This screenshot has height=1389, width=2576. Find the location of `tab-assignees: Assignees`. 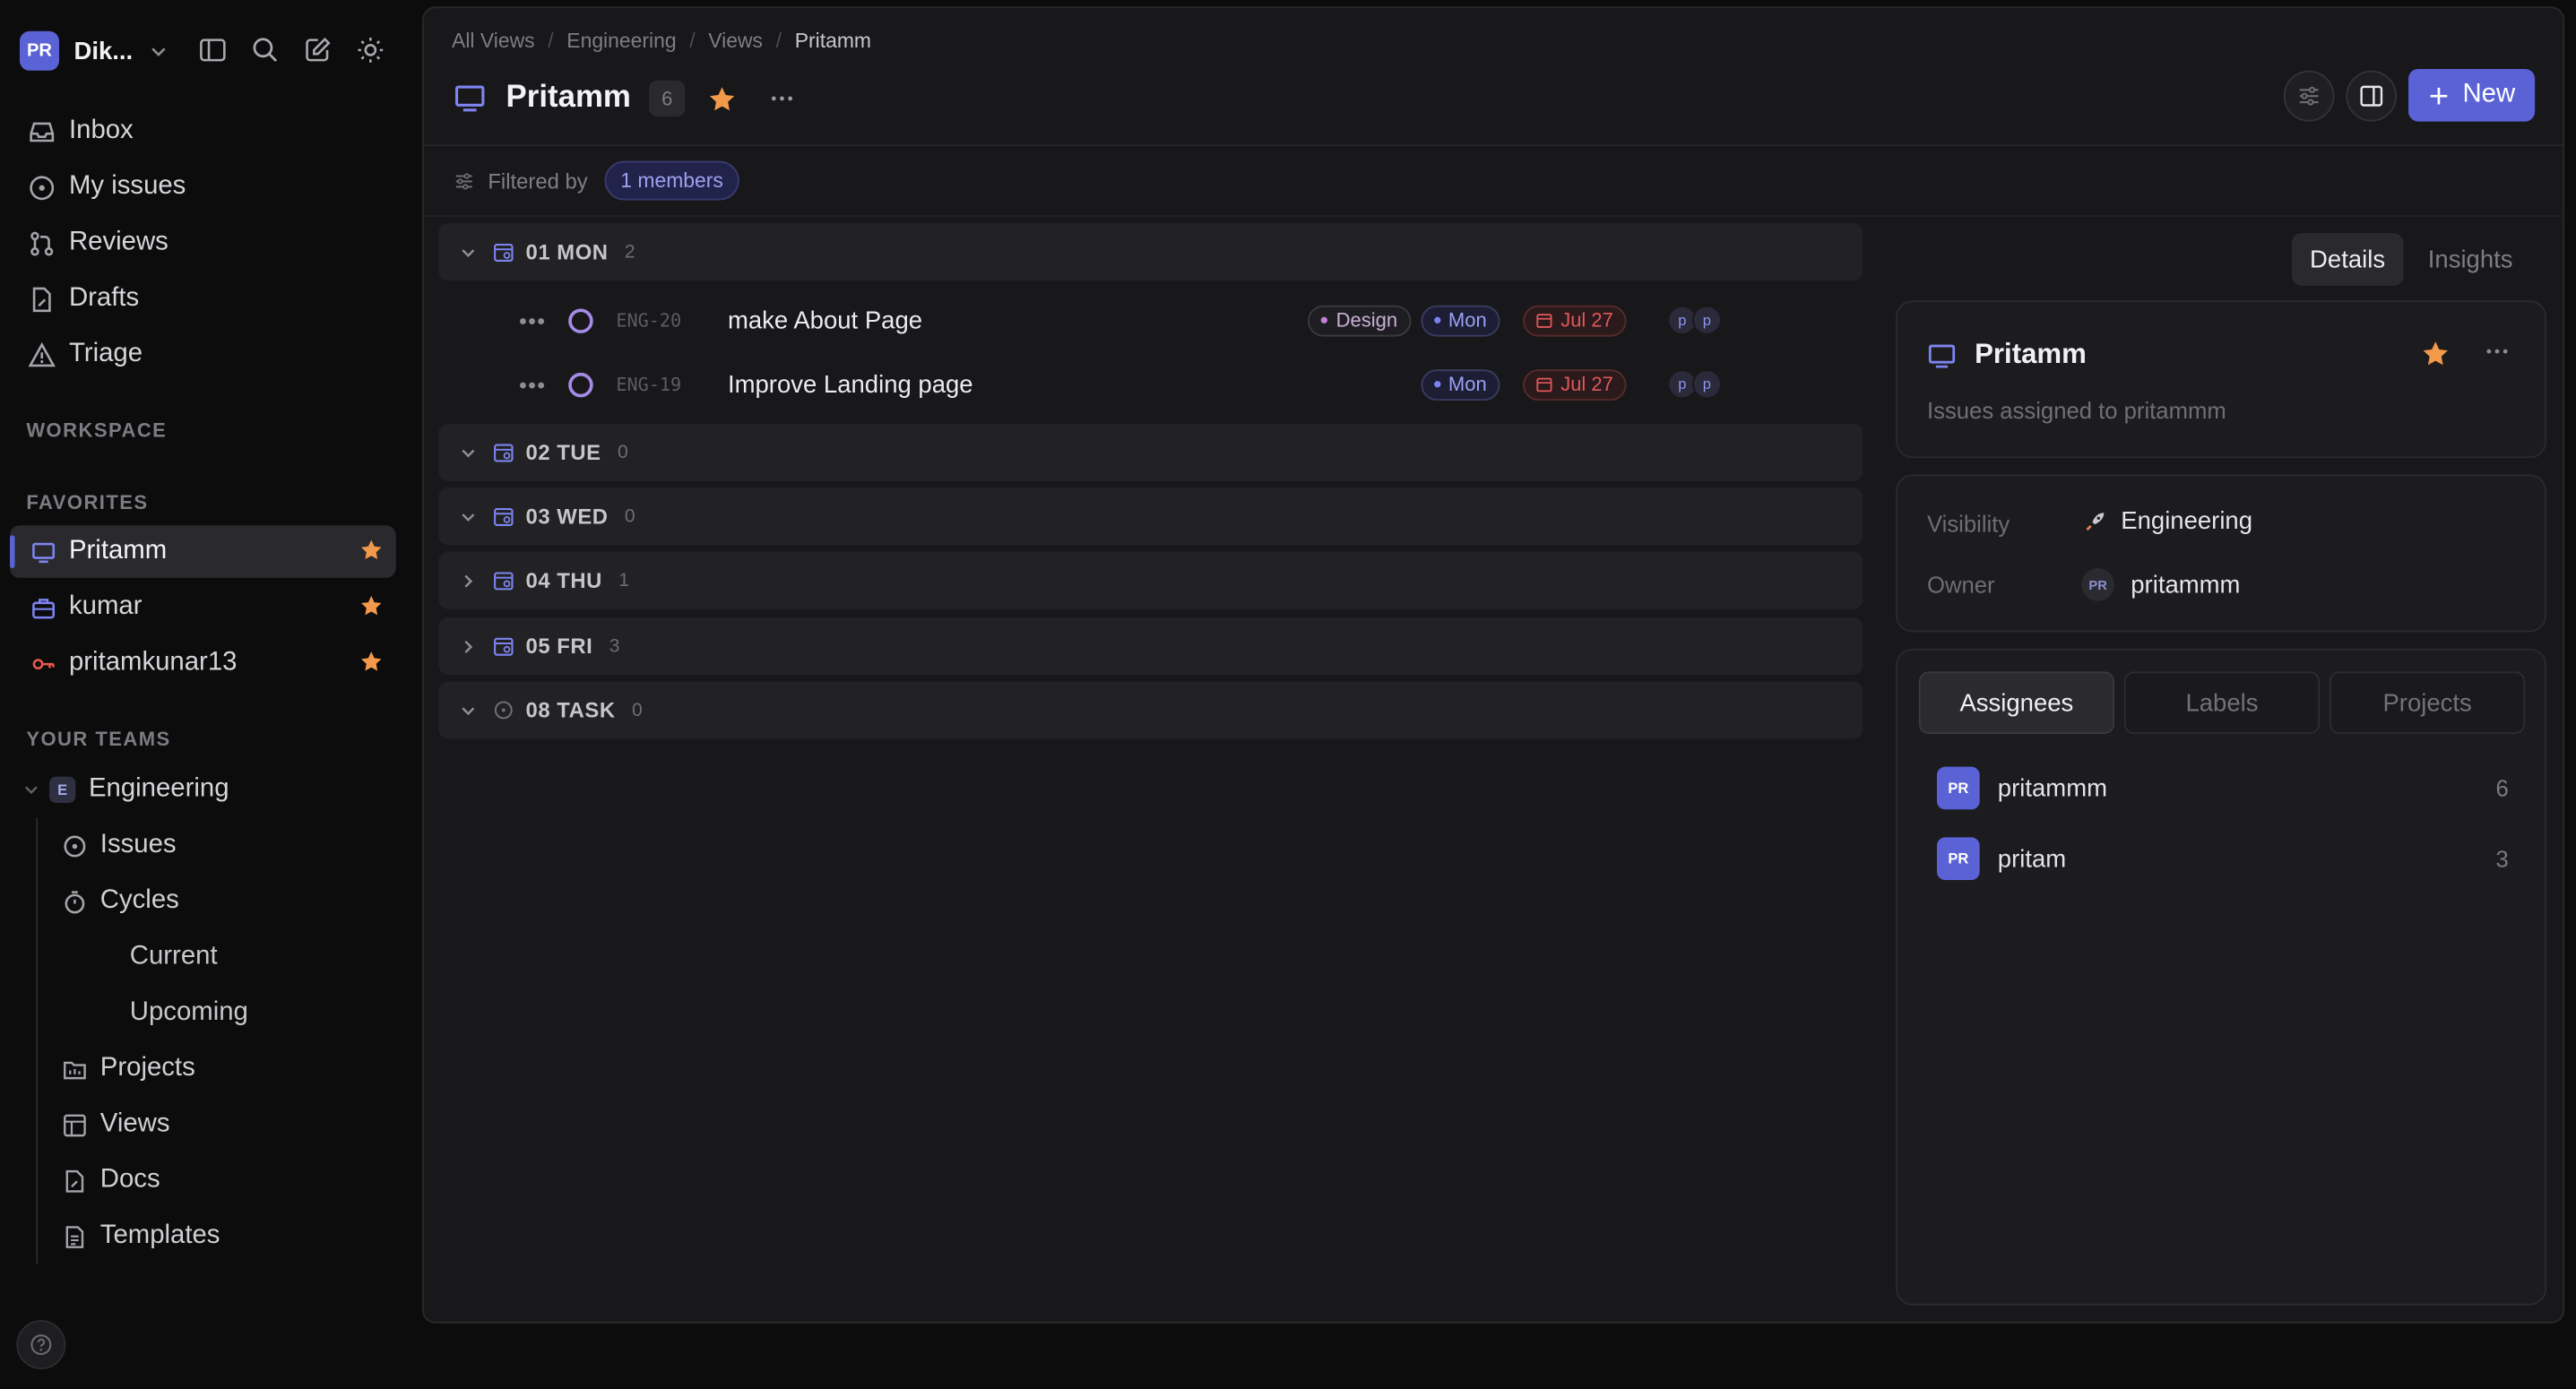

tab-assignees: Assignees is located at coordinates (2016, 703).